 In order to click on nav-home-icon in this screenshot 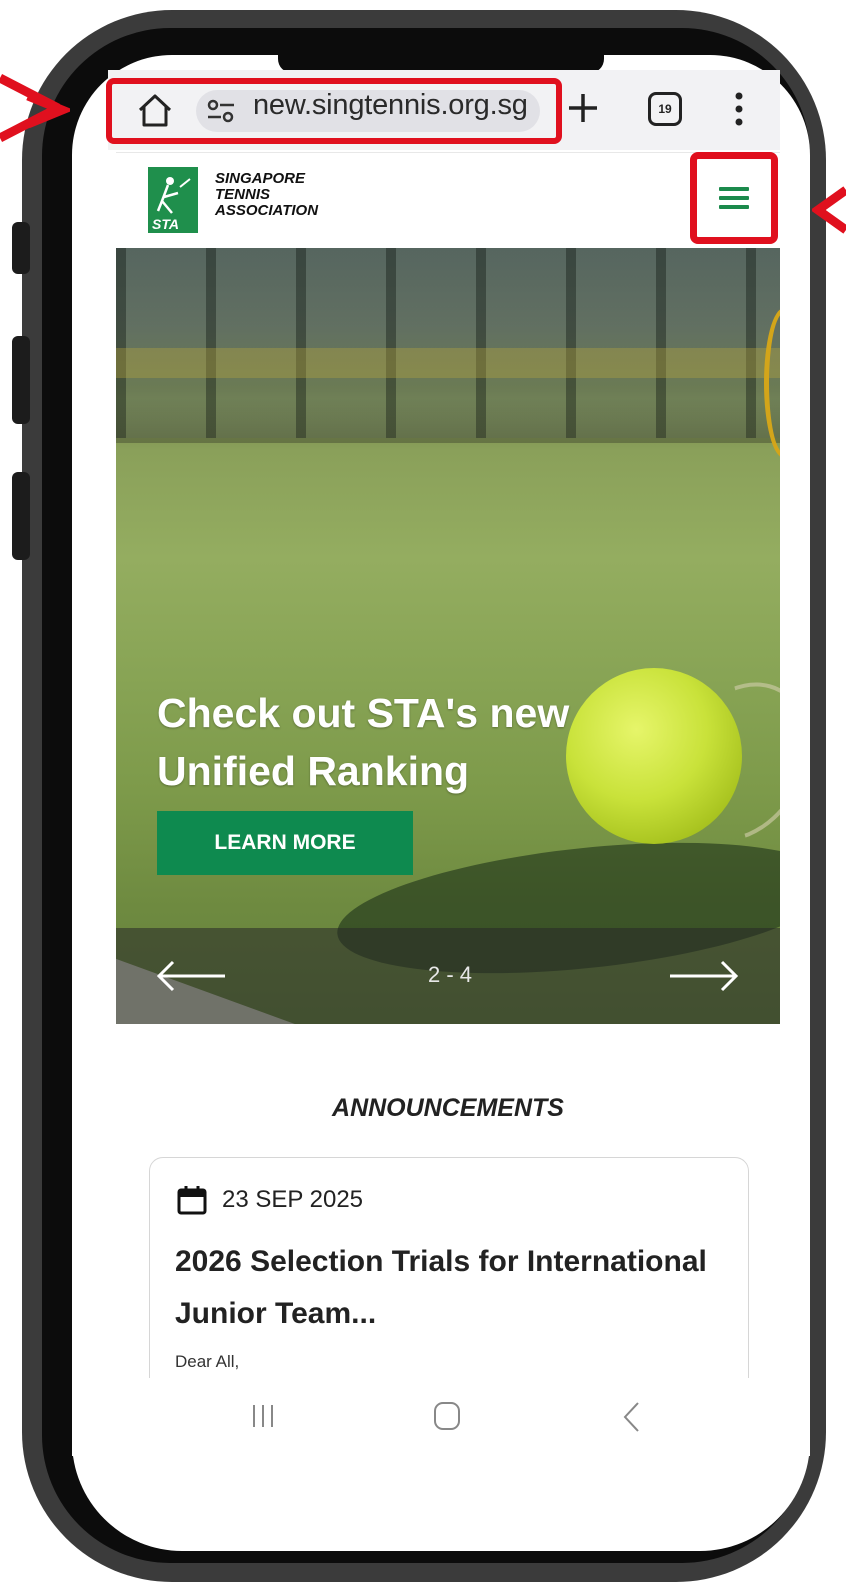, I will do `click(447, 1416)`.